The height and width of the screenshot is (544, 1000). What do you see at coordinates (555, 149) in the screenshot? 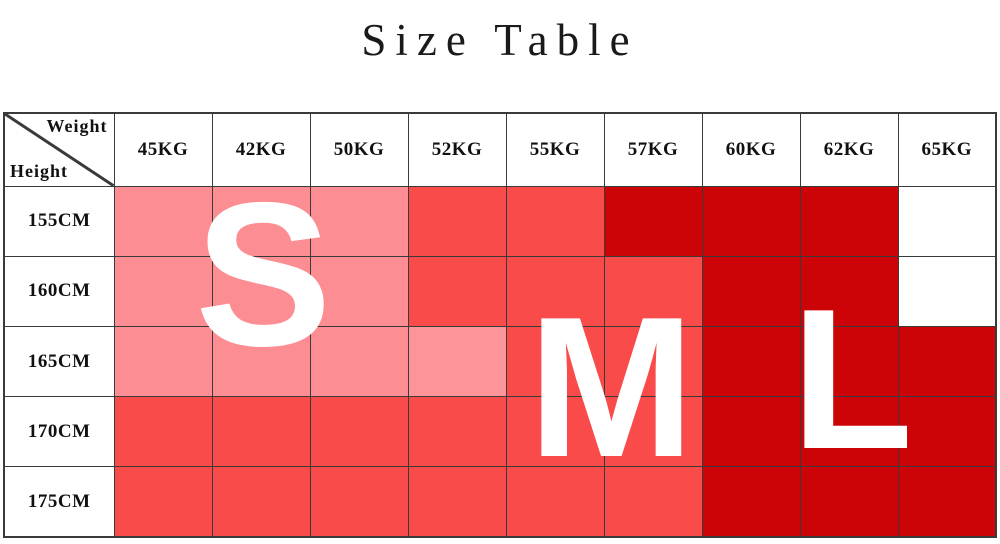
I see `column-header-weight-55kg: 55KG` at bounding box center [555, 149].